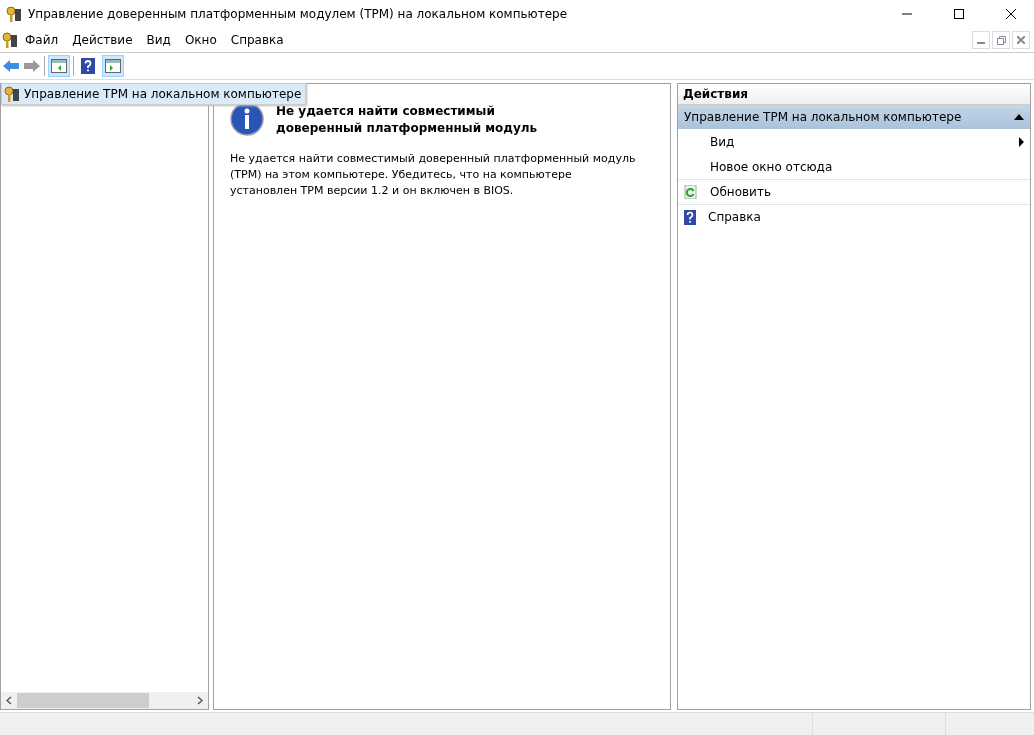 The width and height of the screenshot is (1034, 735). I want to click on action-link: Обновить, so click(867, 192).